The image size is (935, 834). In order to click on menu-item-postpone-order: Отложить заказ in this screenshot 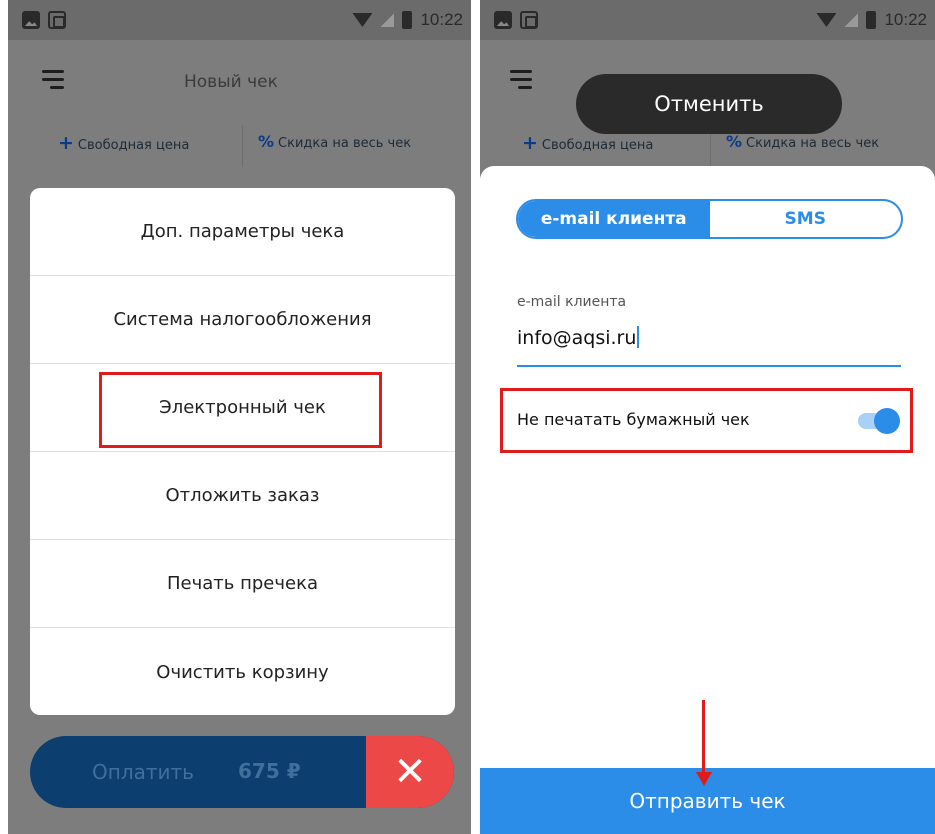, I will do `click(242, 496)`.